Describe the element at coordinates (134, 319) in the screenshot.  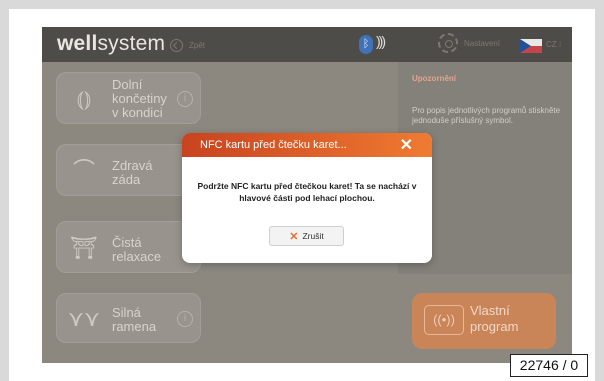
I see `program-label: Silná ramena` at that location.